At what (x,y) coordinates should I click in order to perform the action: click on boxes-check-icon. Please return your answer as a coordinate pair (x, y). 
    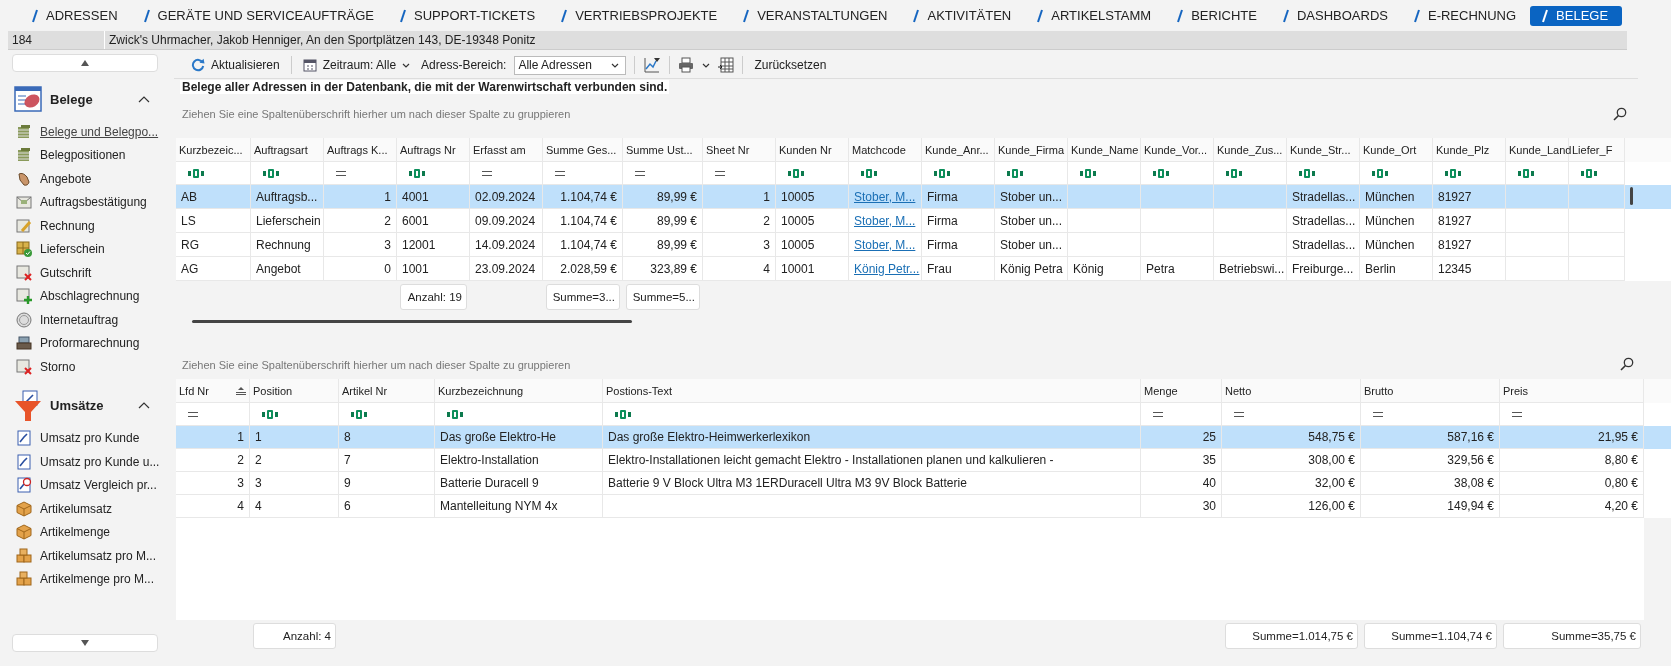
    Looking at the image, I should click on (24, 249).